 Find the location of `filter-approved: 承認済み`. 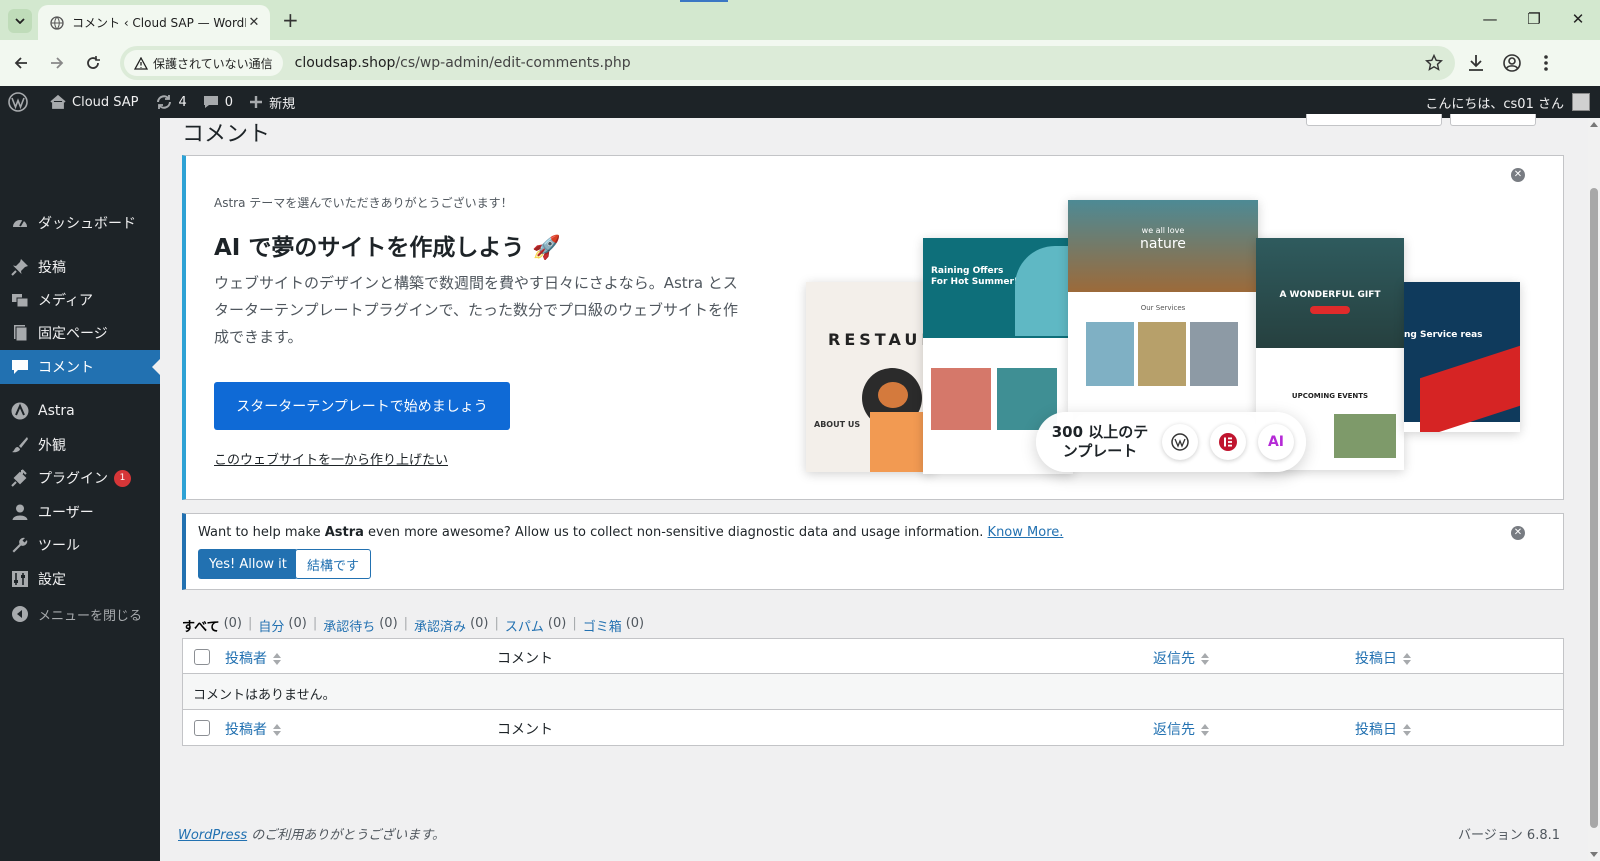

filter-approved: 承認済み is located at coordinates (440, 625).